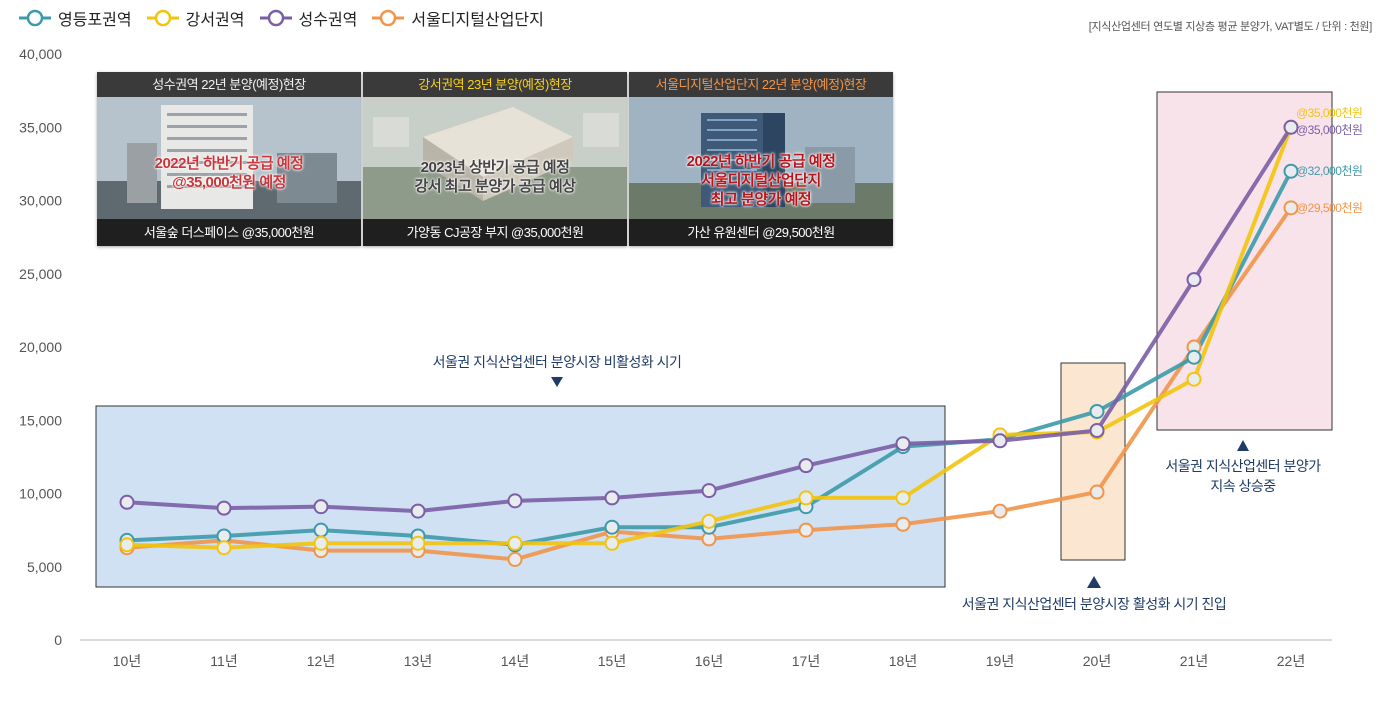 This screenshot has height=708, width=1386. What do you see at coordinates (557, 362) in the screenshot?
I see `annotation-inactive: 서울권 지식산업센터 분양시장 비활성화 시기` at bounding box center [557, 362].